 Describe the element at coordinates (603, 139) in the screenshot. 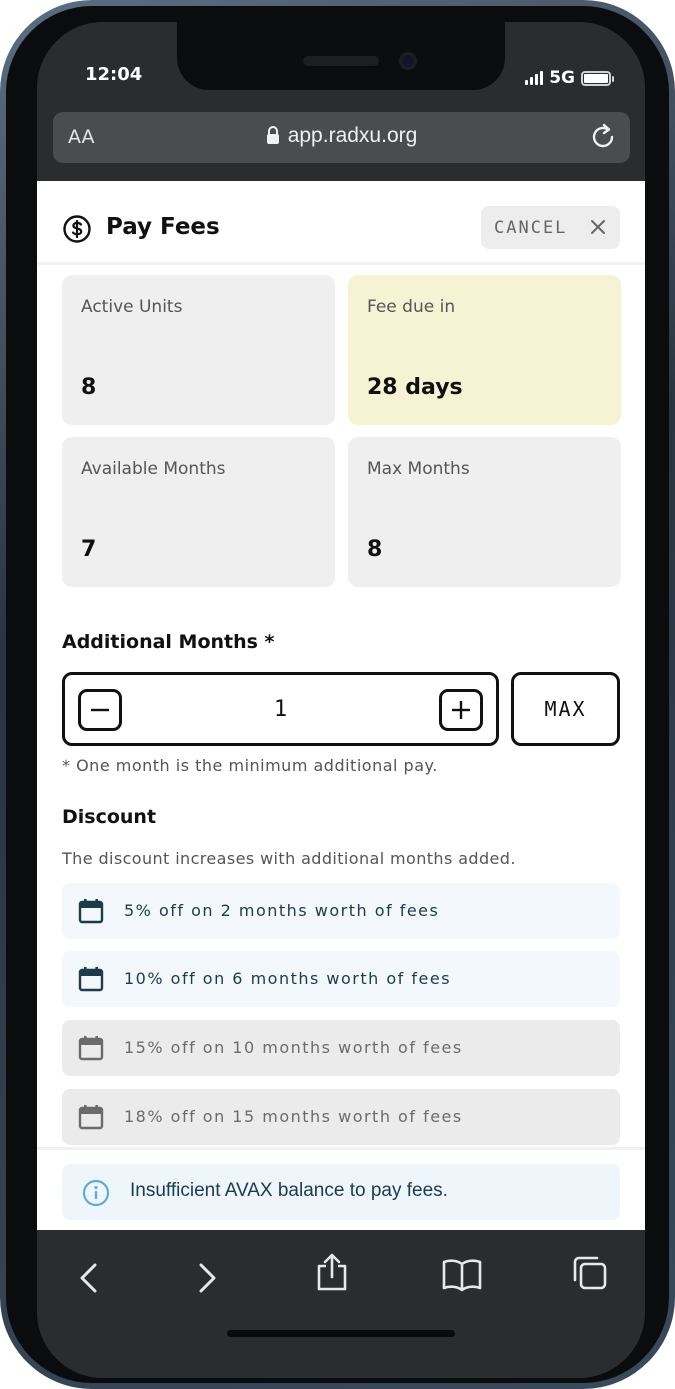

I see `reload-icon` at that location.